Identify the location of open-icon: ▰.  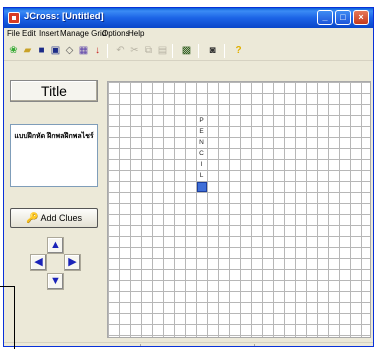
(27, 50).